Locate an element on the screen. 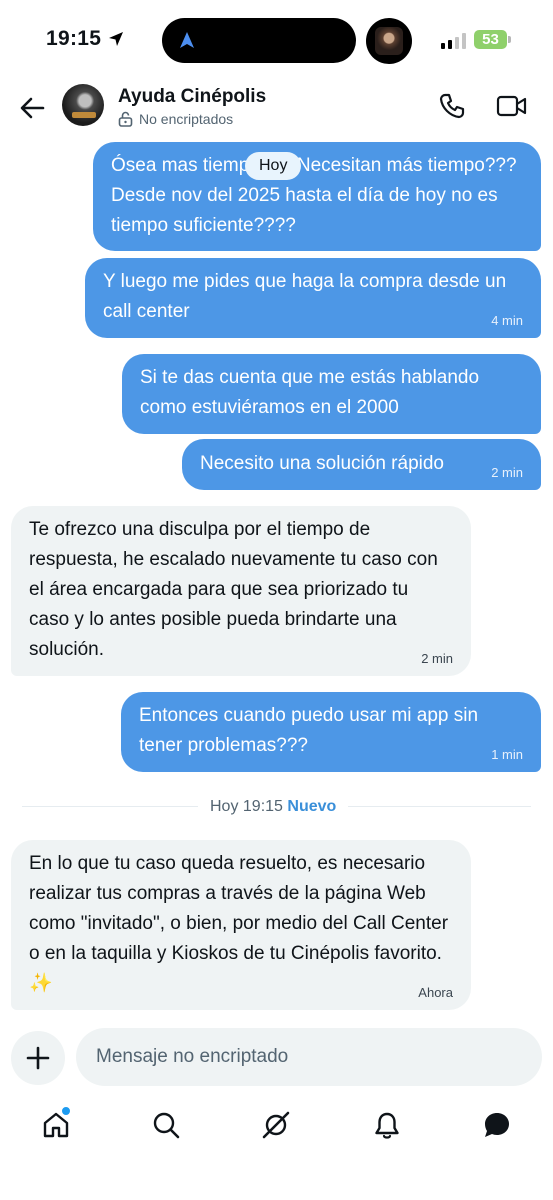 The height and width of the screenshot is (1200, 553). divider-time: Hoy 19:15 is located at coordinates (246, 806).